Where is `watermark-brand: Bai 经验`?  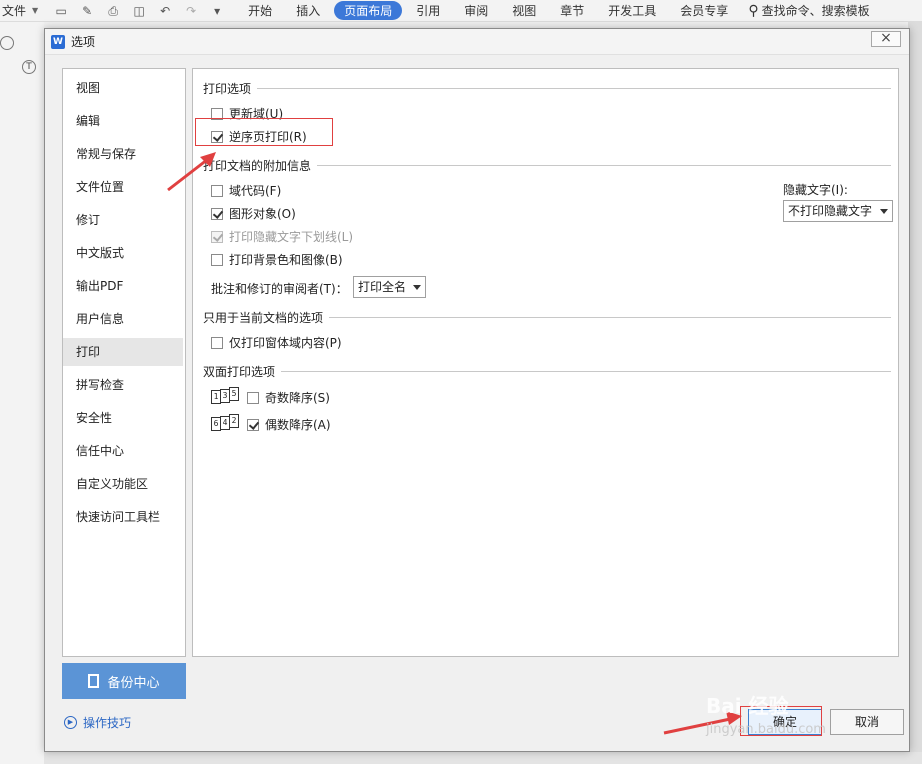 watermark-brand: Bai 经验 is located at coordinates (747, 706).